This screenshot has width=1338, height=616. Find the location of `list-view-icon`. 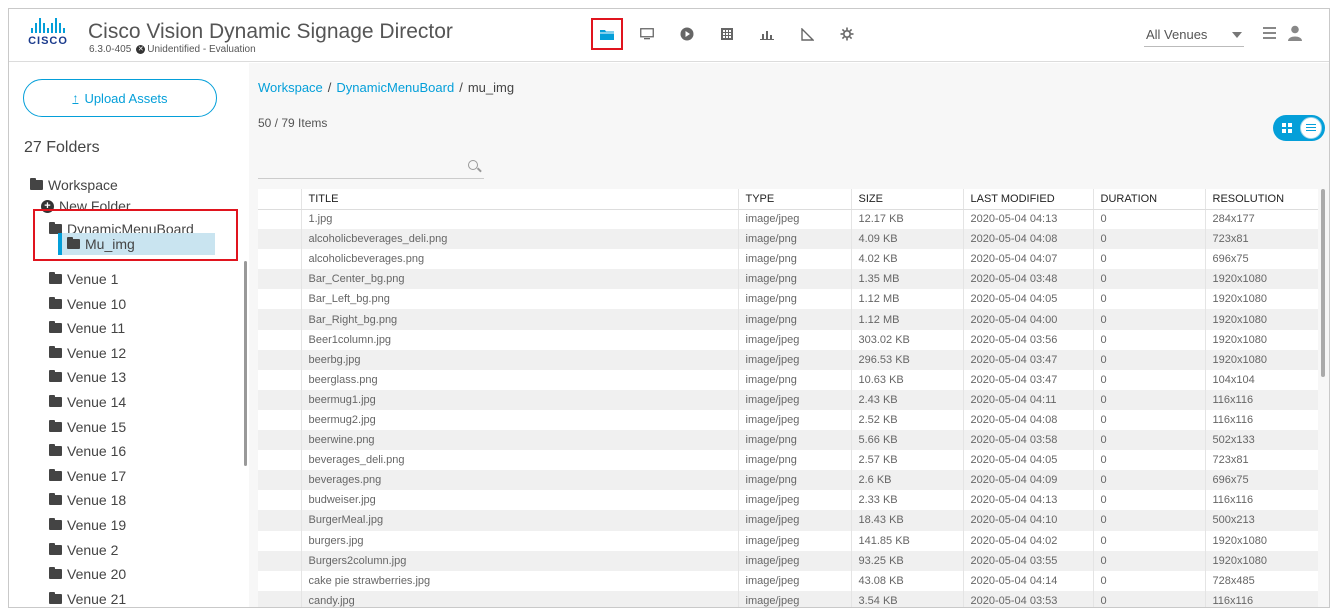

list-view-icon is located at coordinates (1311, 128).